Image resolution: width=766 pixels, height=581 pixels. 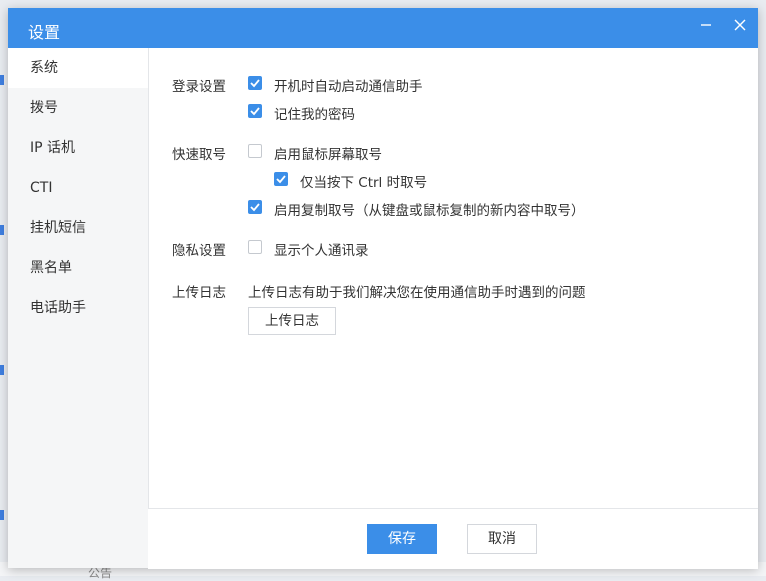 I want to click on dialog-titlebar: 设置, so click(x=383, y=28).